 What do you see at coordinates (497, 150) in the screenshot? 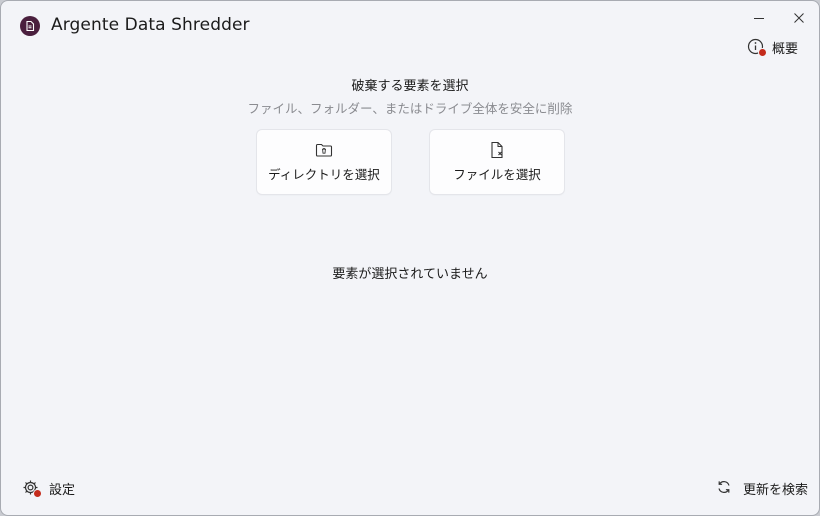
I see `file-delete-icon` at bounding box center [497, 150].